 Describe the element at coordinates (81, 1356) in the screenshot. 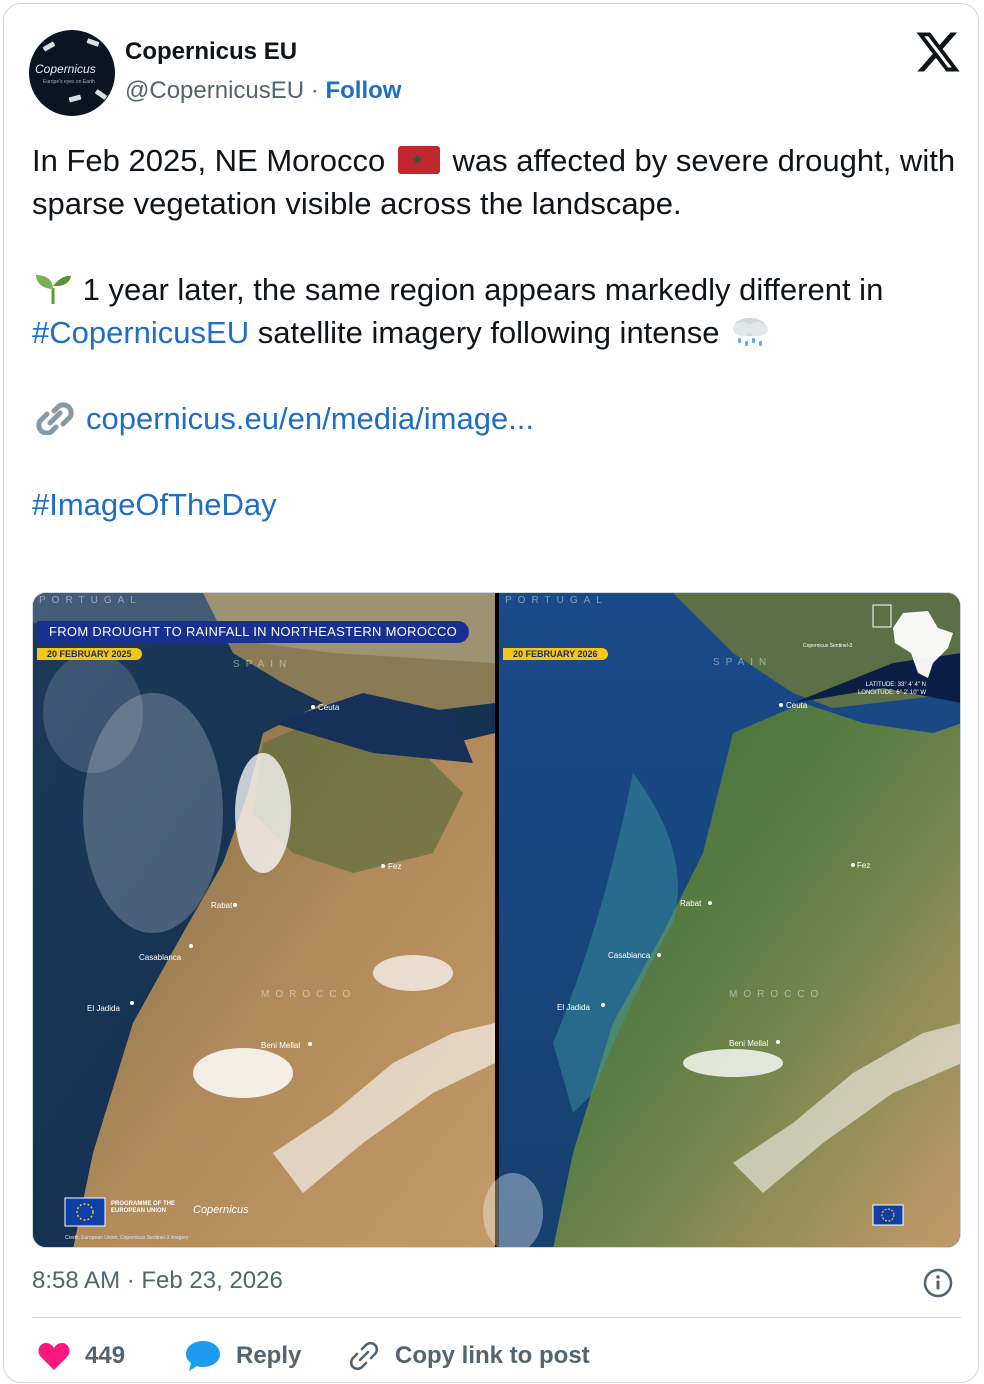

I see `like-button: 449` at that location.